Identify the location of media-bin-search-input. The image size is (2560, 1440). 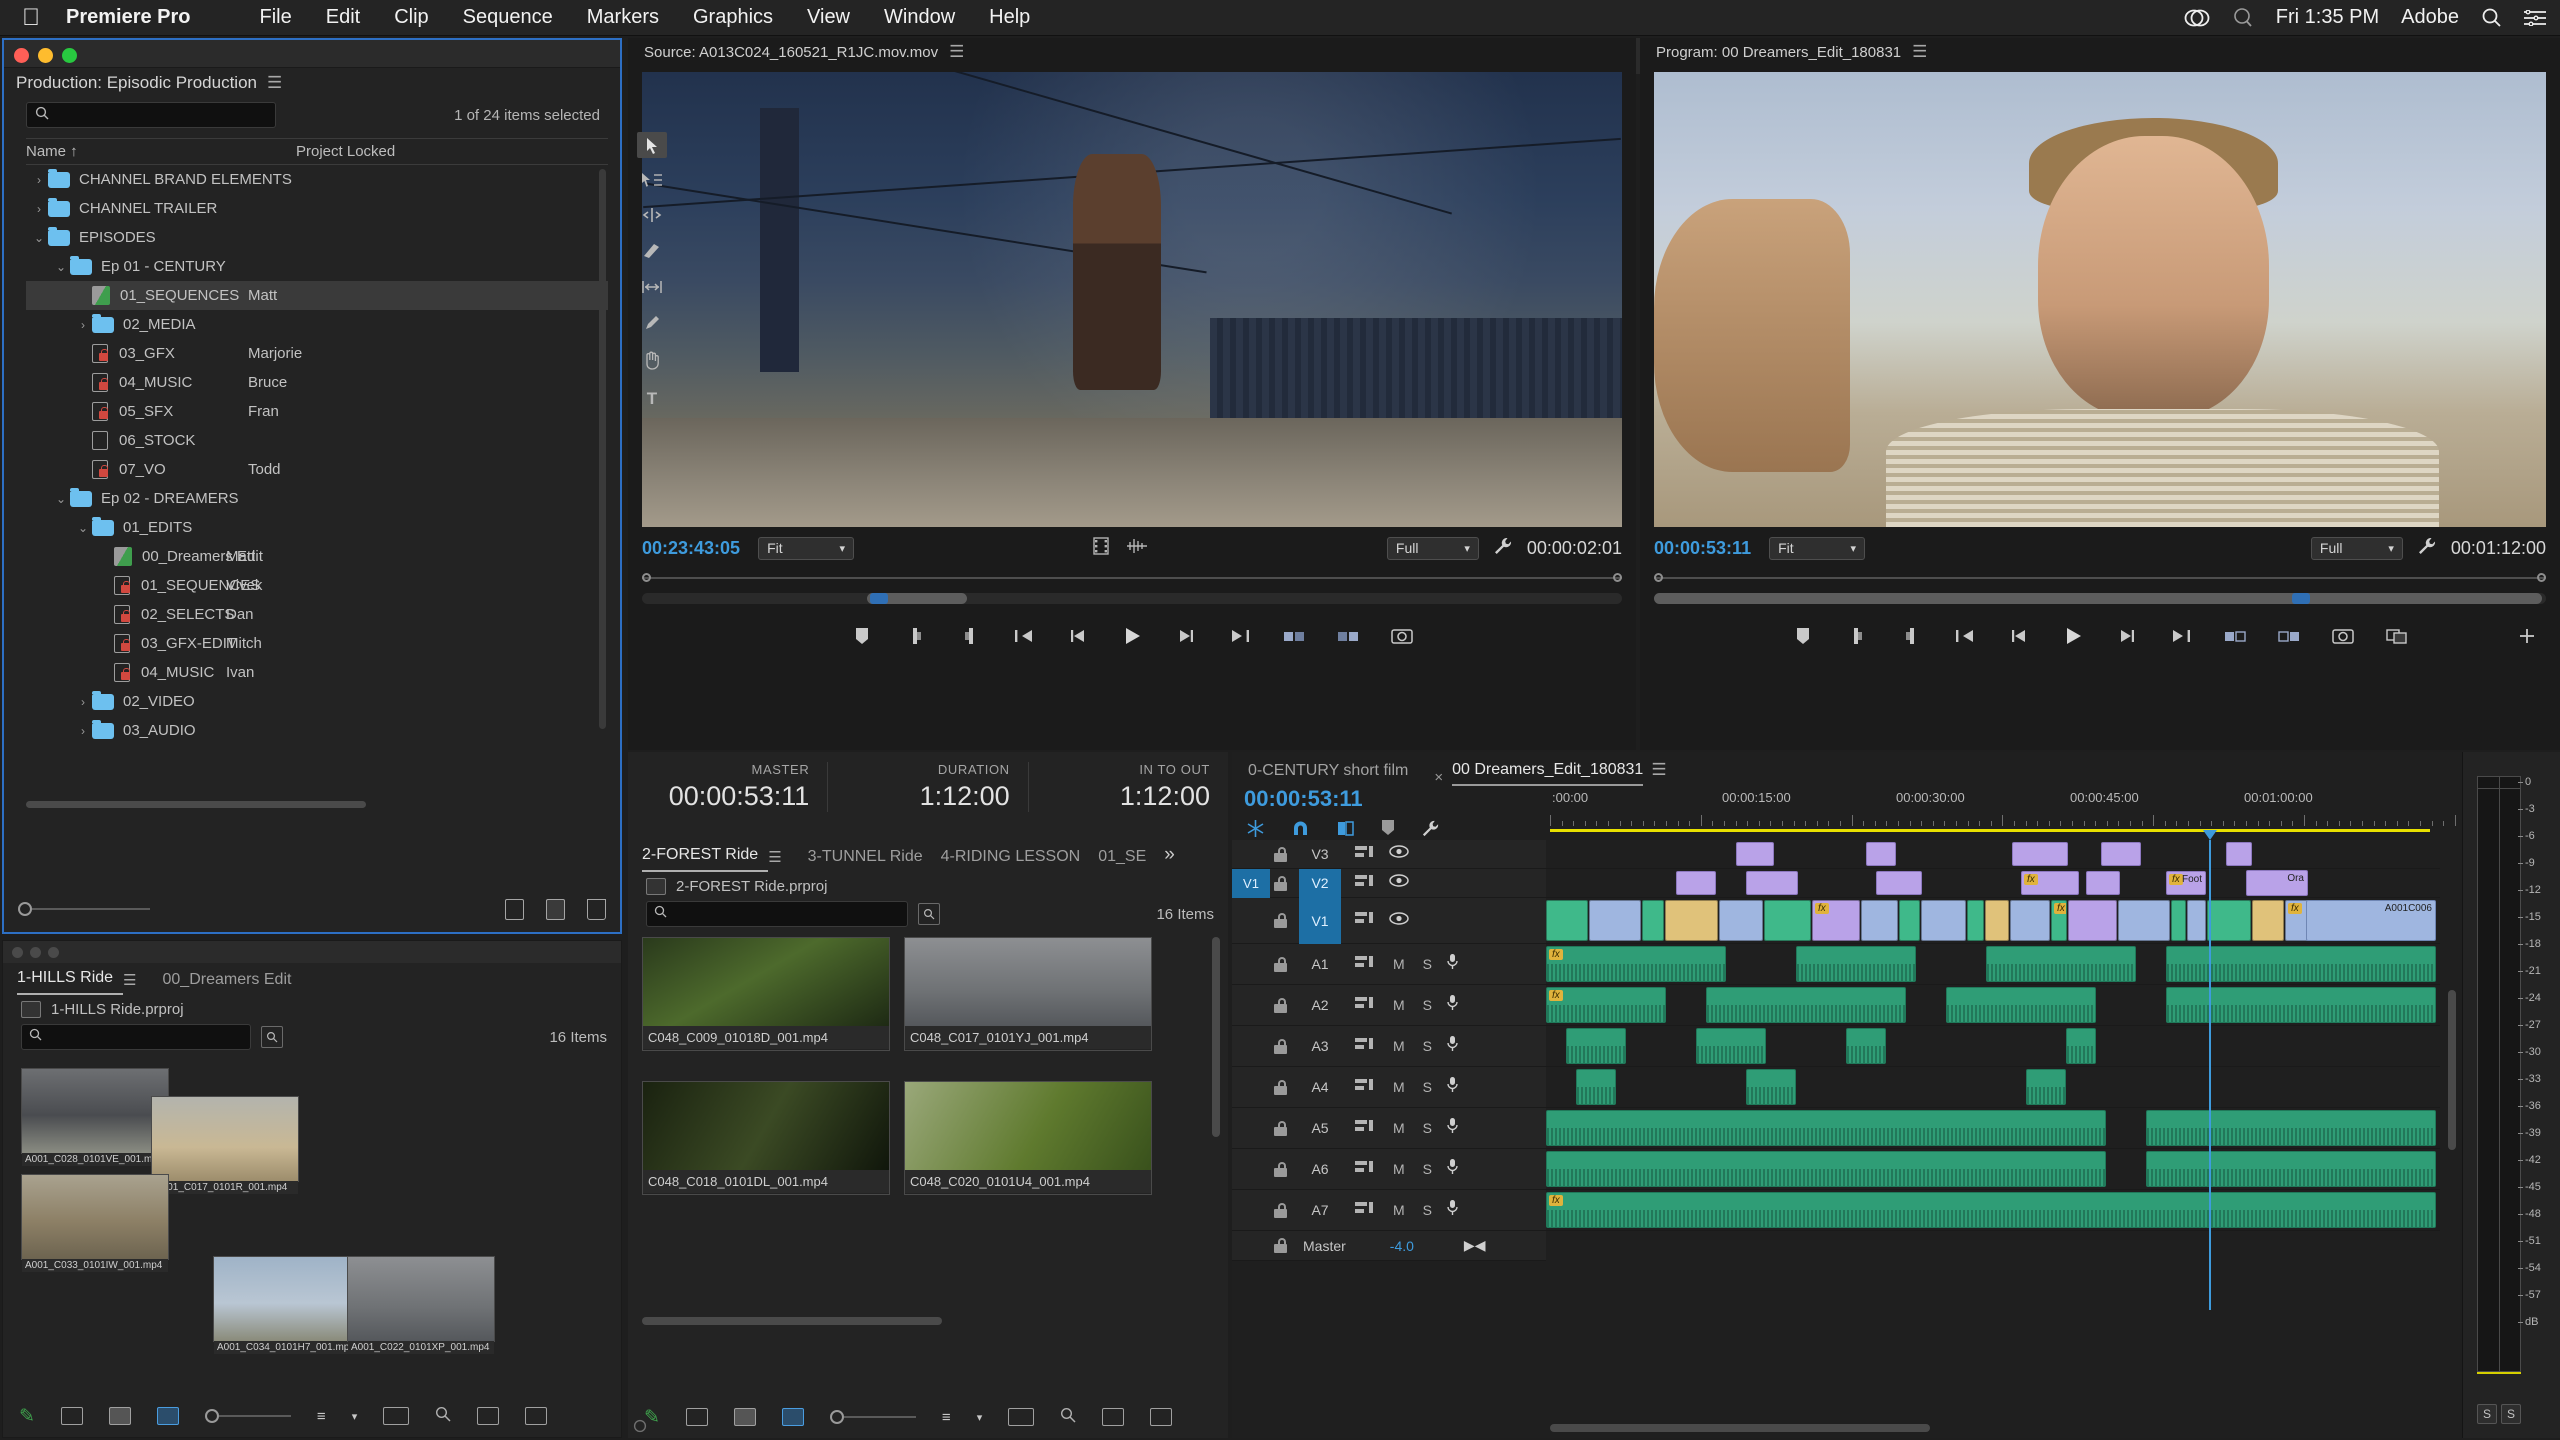
(786, 914).